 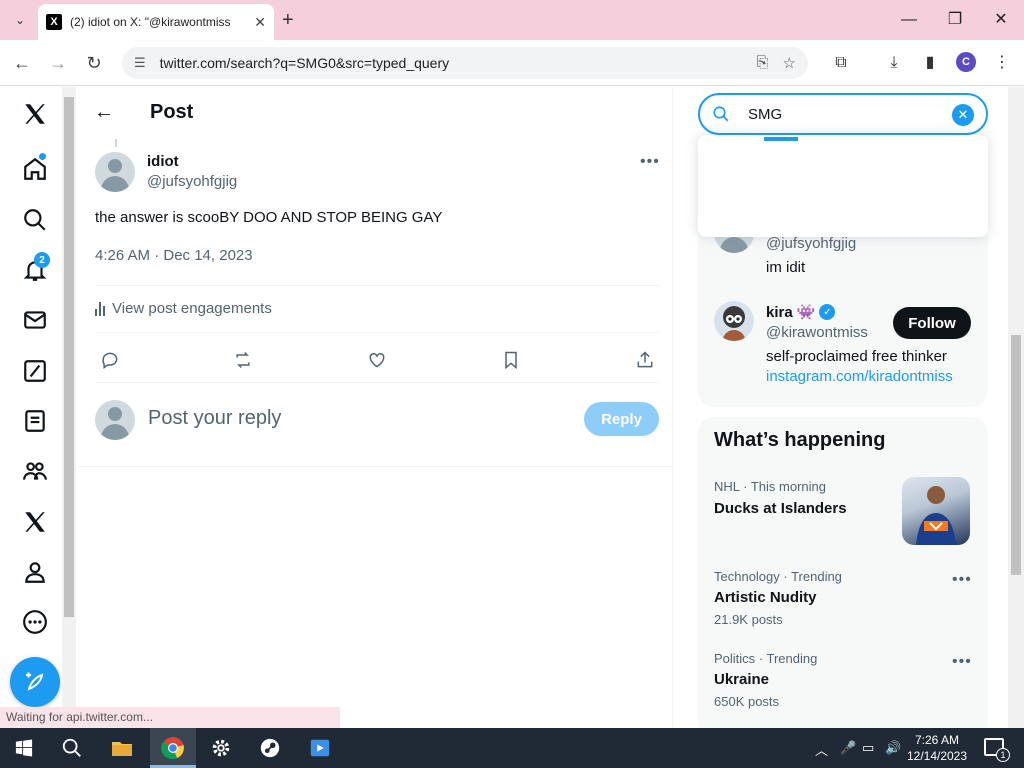 What do you see at coordinates (377, 285) in the screenshot?
I see `divider` at bounding box center [377, 285].